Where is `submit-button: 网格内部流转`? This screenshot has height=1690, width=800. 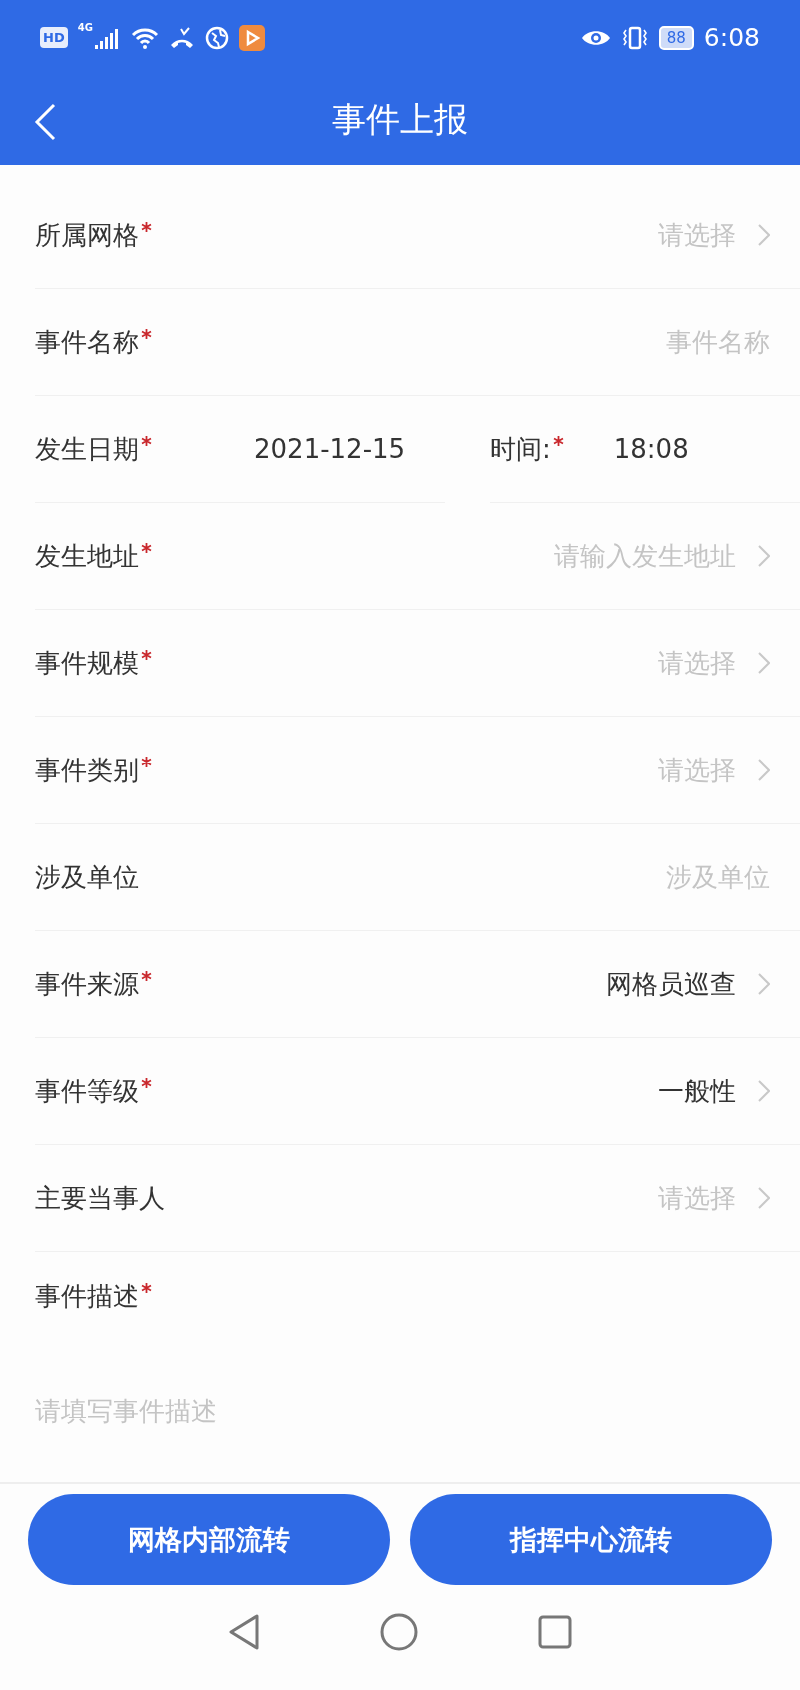 submit-button: 网格内部流转 is located at coordinates (209, 1539).